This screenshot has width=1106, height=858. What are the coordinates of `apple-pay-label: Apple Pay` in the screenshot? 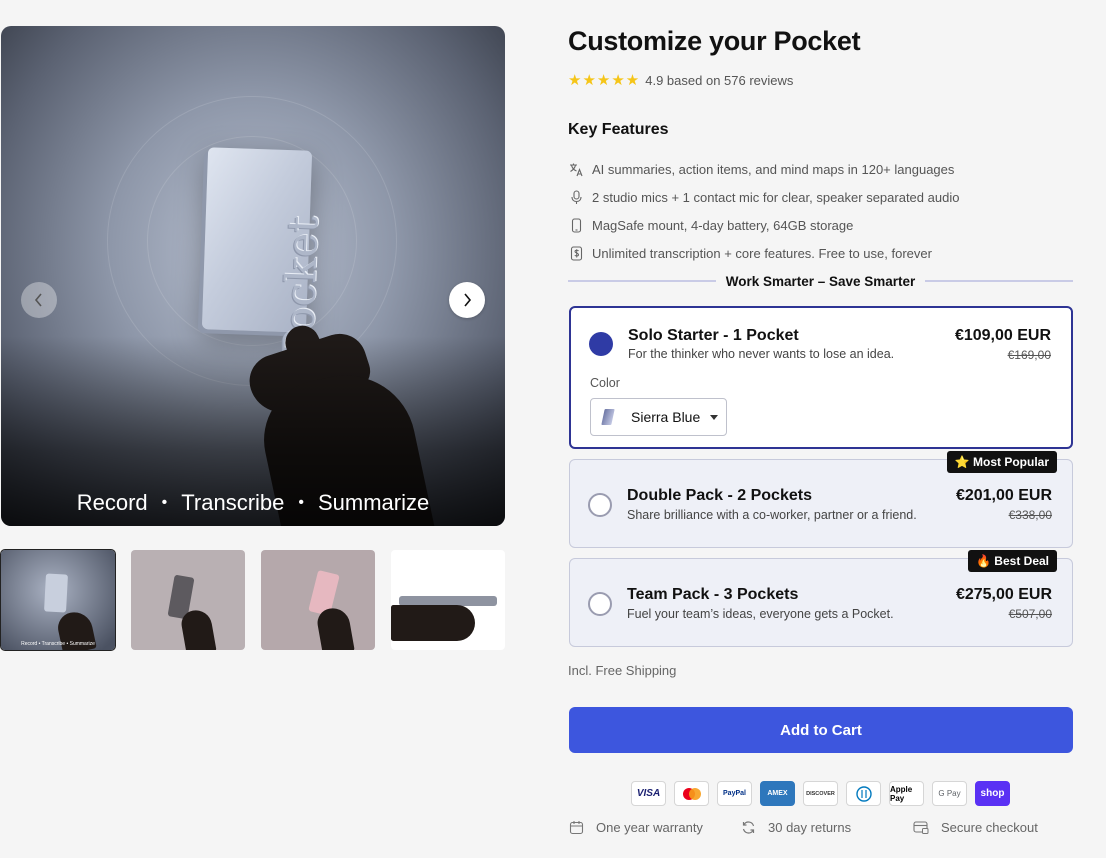 It's located at (901, 793).